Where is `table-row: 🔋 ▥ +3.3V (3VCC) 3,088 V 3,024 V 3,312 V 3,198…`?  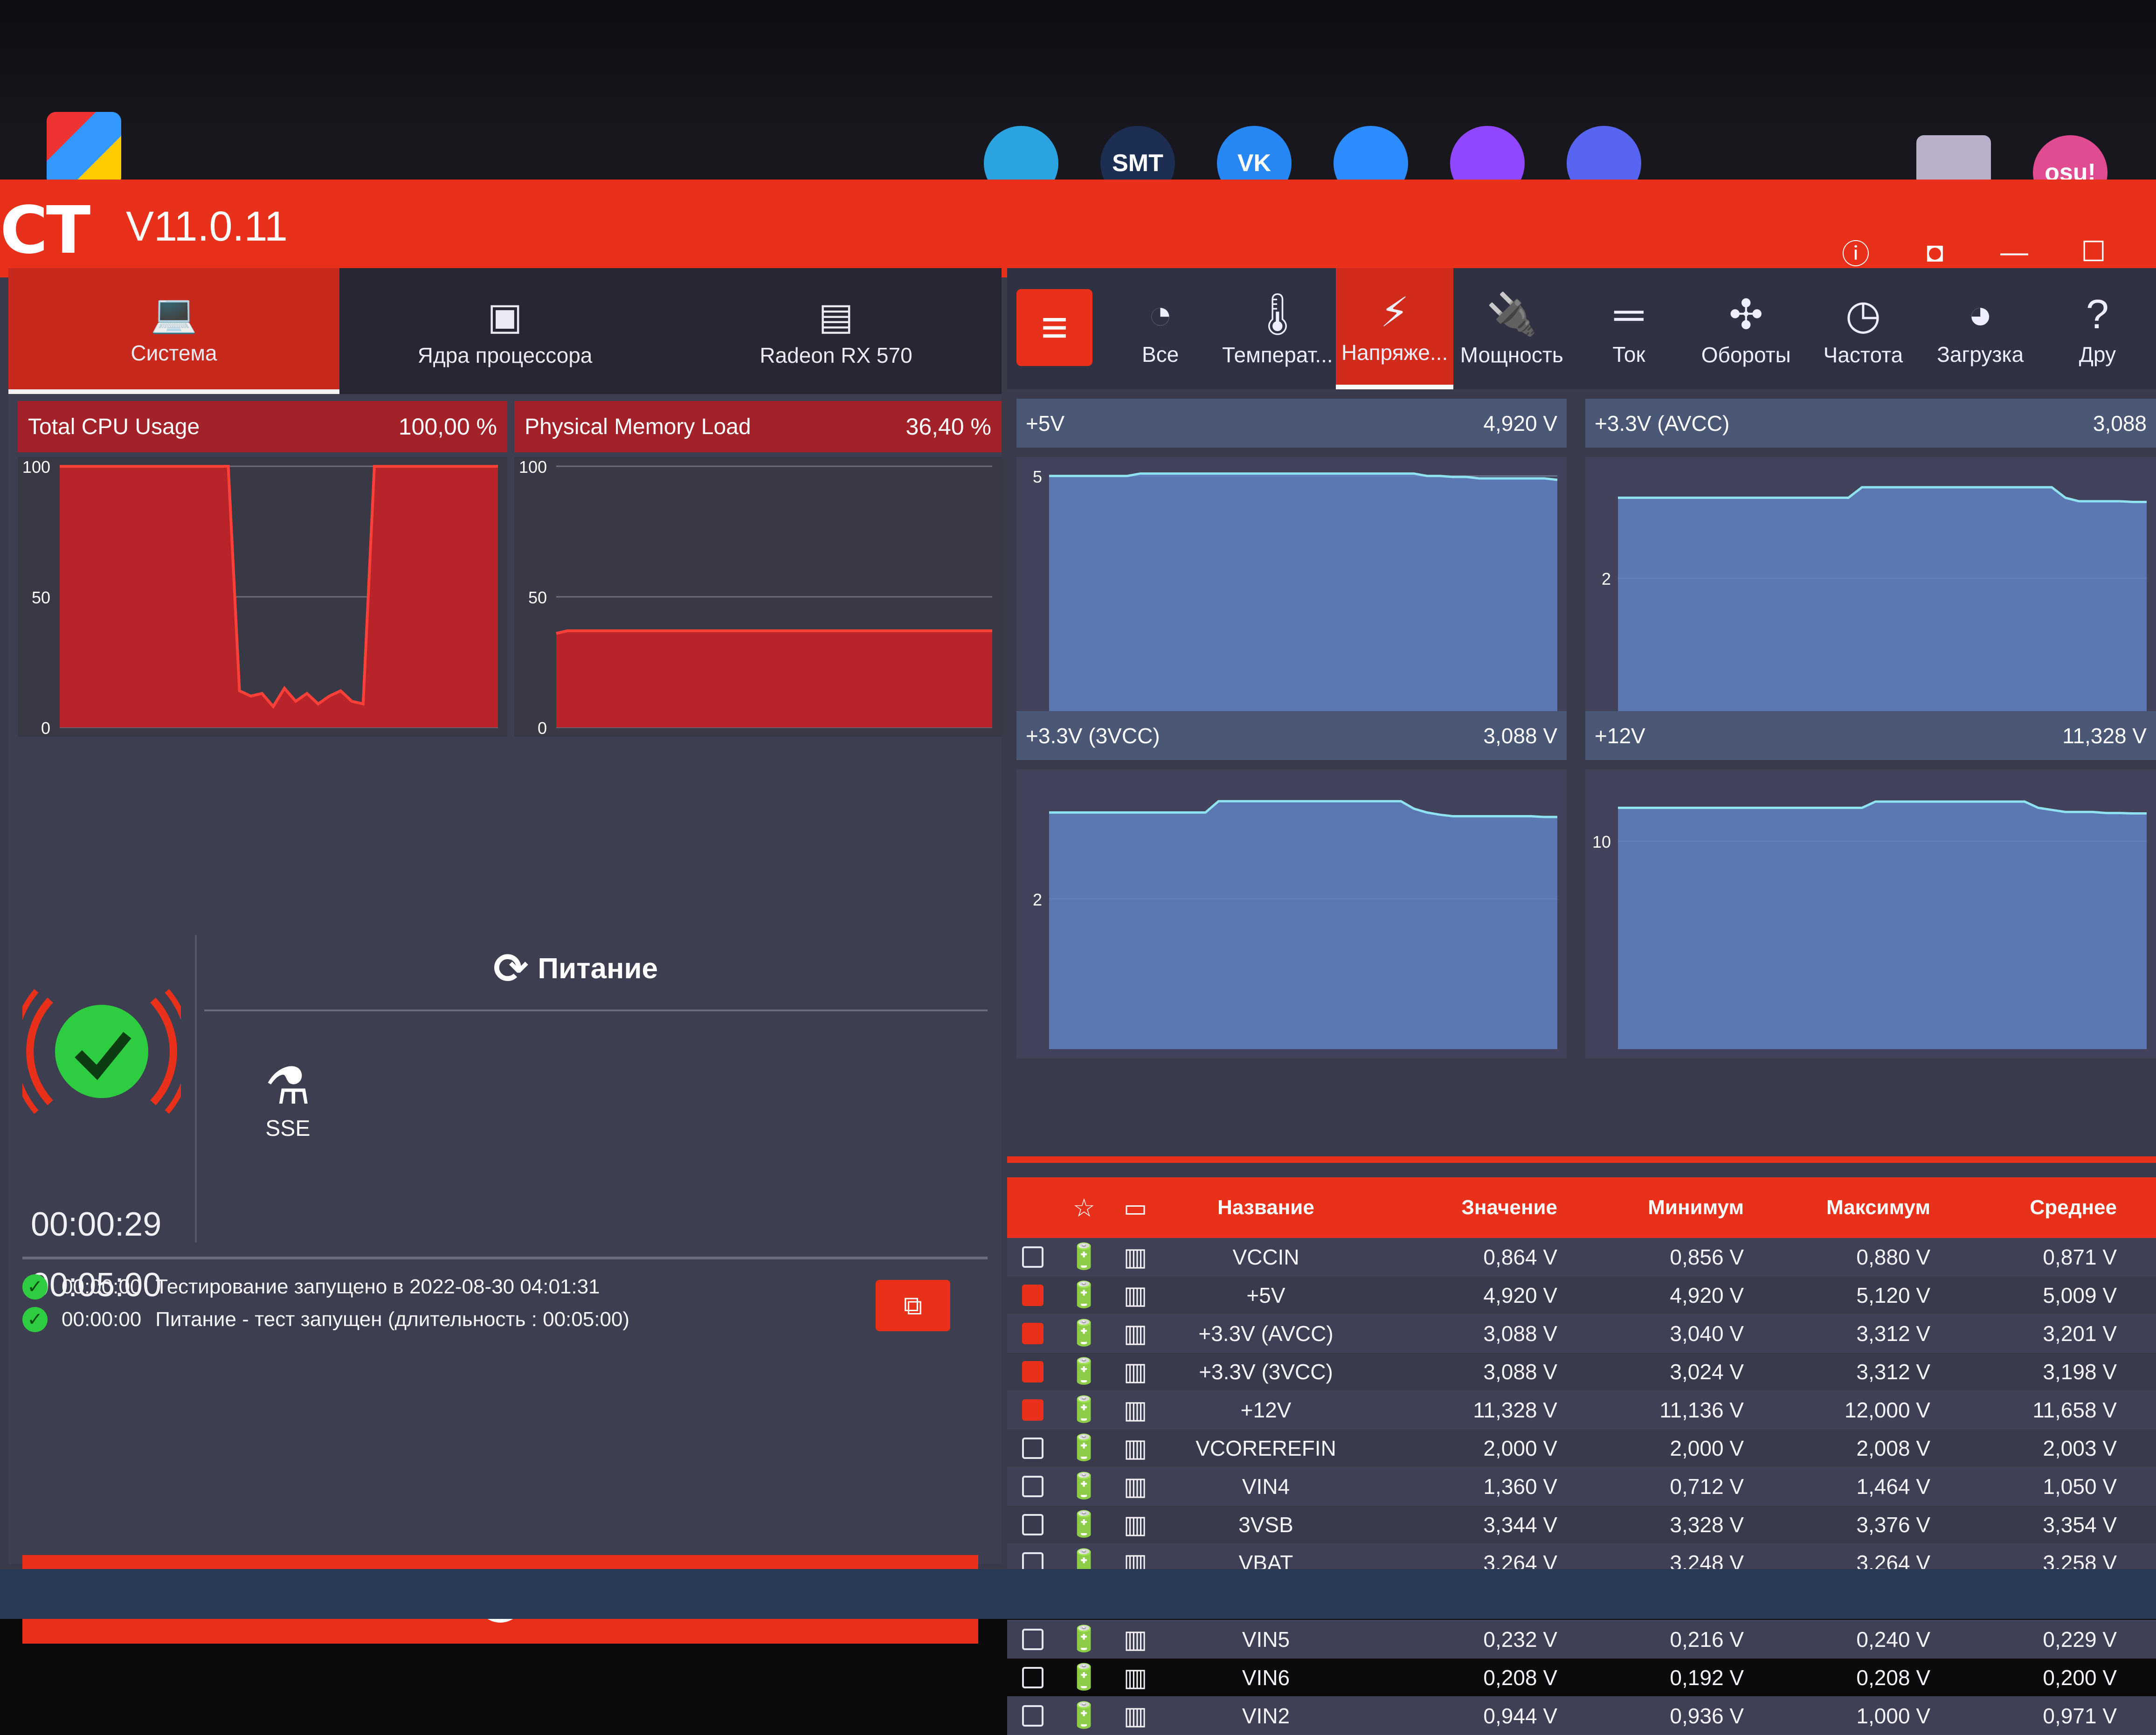
table-row: 🔋 ▥ +3.3V (3VCC) 3,088 V 3,024 V 3,312 V 3,198… is located at coordinates (1581, 1372).